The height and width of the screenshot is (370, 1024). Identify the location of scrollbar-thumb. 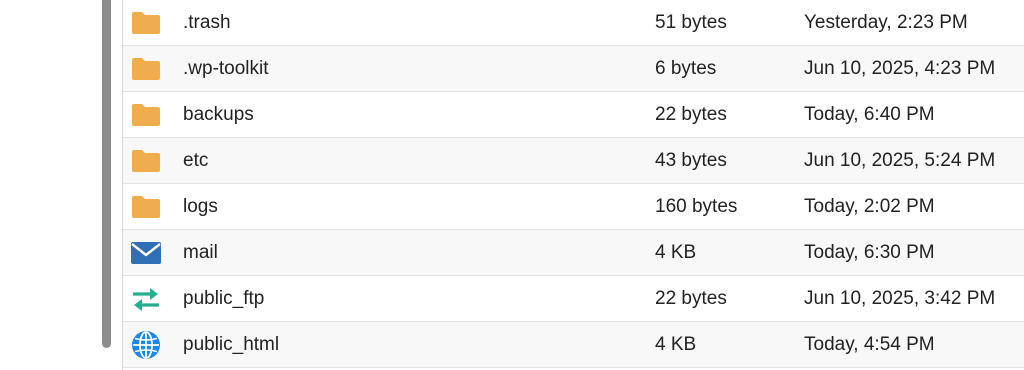
(106, 174).